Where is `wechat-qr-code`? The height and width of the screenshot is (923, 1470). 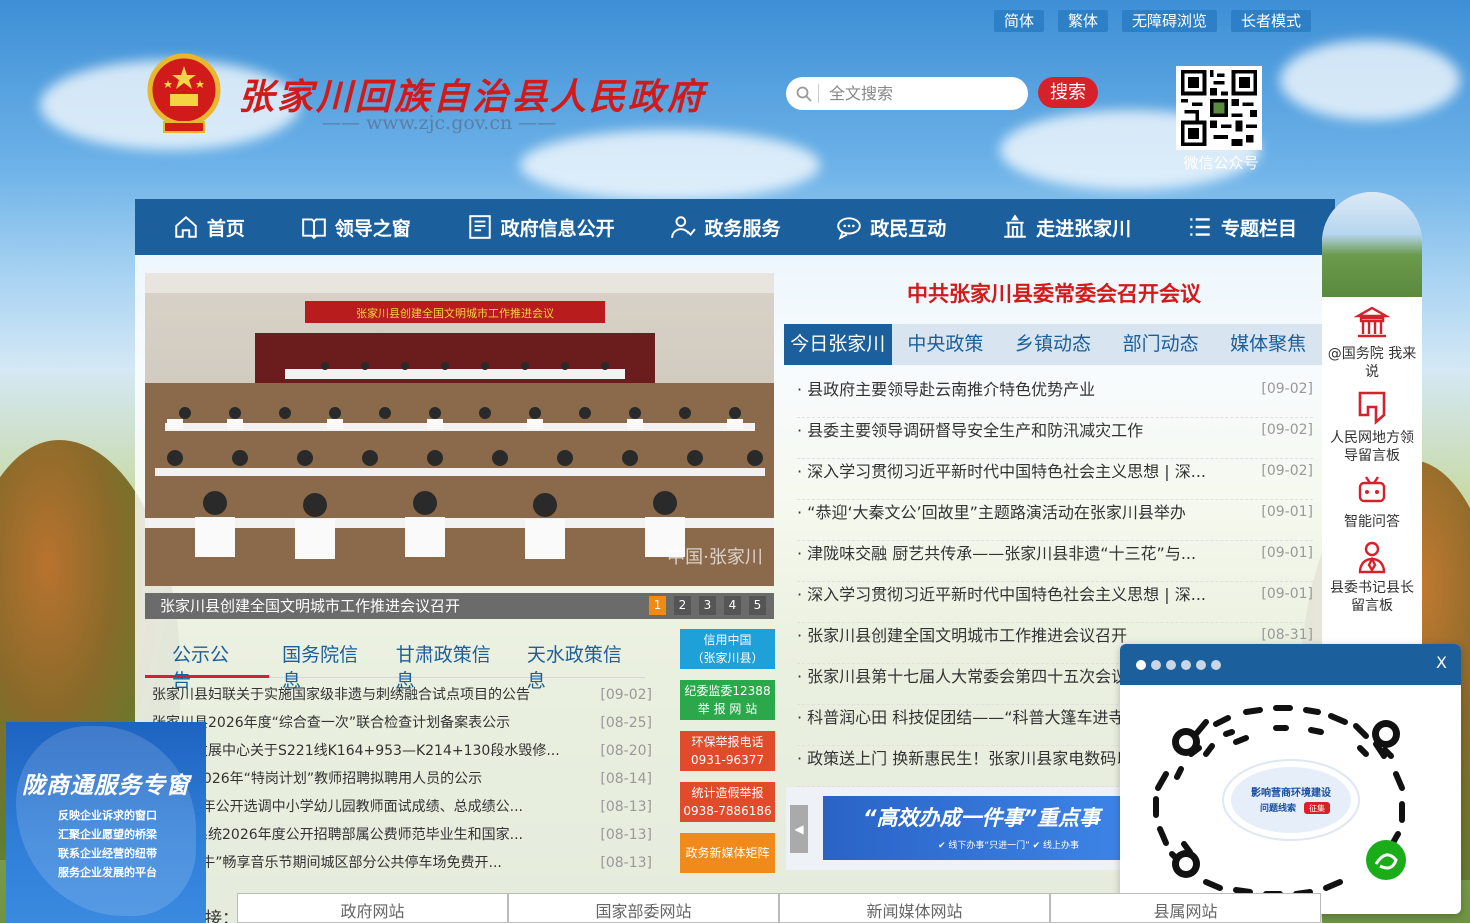
wechat-qr-code is located at coordinates (1219, 108).